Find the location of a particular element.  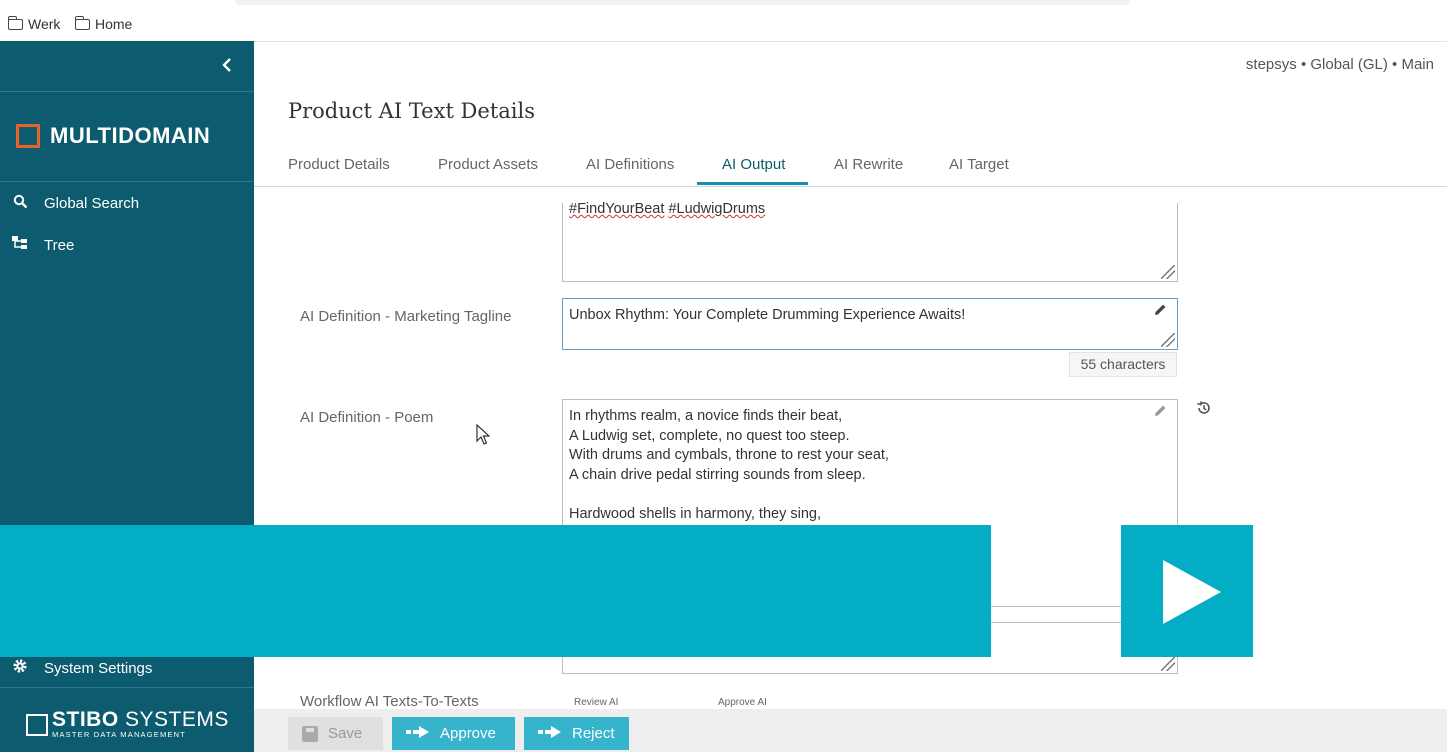

tab-product-assets: Product Assets is located at coordinates (488, 164).